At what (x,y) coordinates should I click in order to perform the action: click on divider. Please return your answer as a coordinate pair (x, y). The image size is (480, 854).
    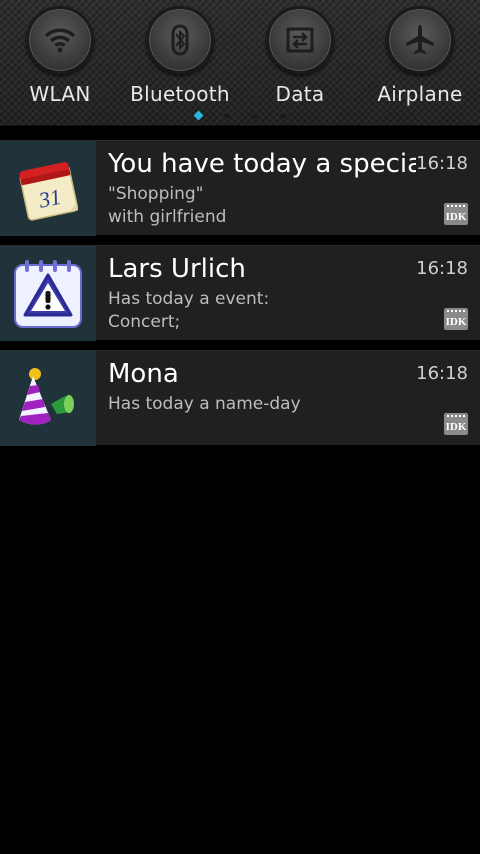
    Looking at the image, I should click on (240, 133).